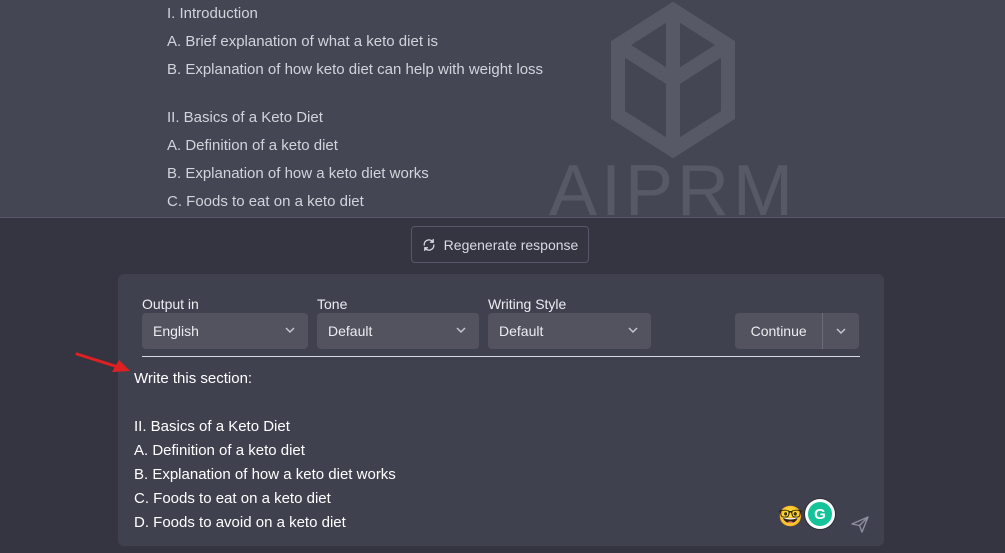  What do you see at coordinates (398, 331) in the screenshot?
I see `tone-select: Default` at bounding box center [398, 331].